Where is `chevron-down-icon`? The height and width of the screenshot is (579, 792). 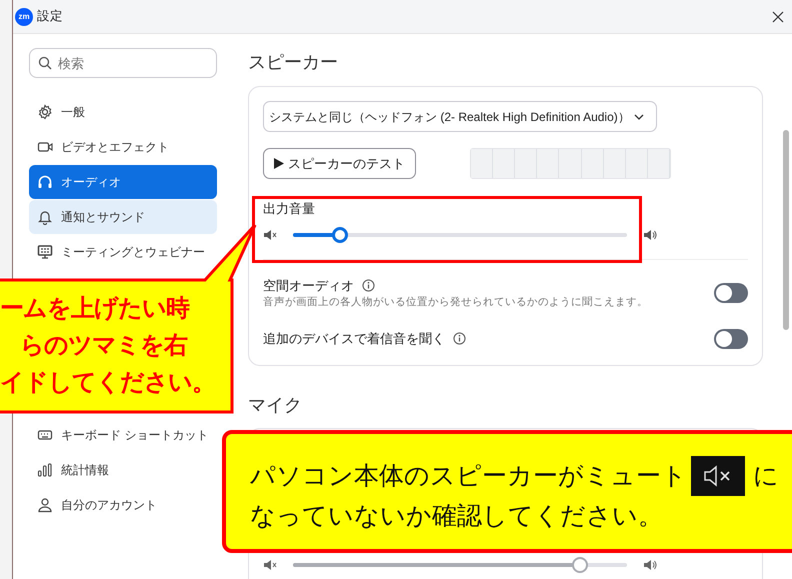 chevron-down-icon is located at coordinates (639, 117).